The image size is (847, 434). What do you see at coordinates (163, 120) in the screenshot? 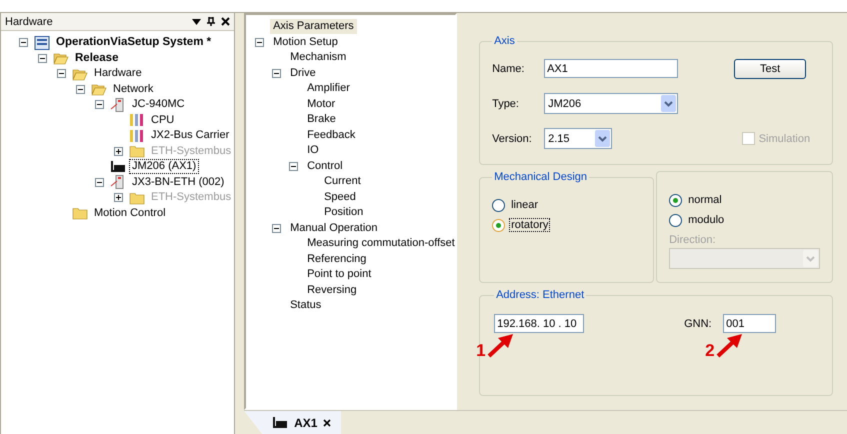
I see `tree-item: CPU` at bounding box center [163, 120].